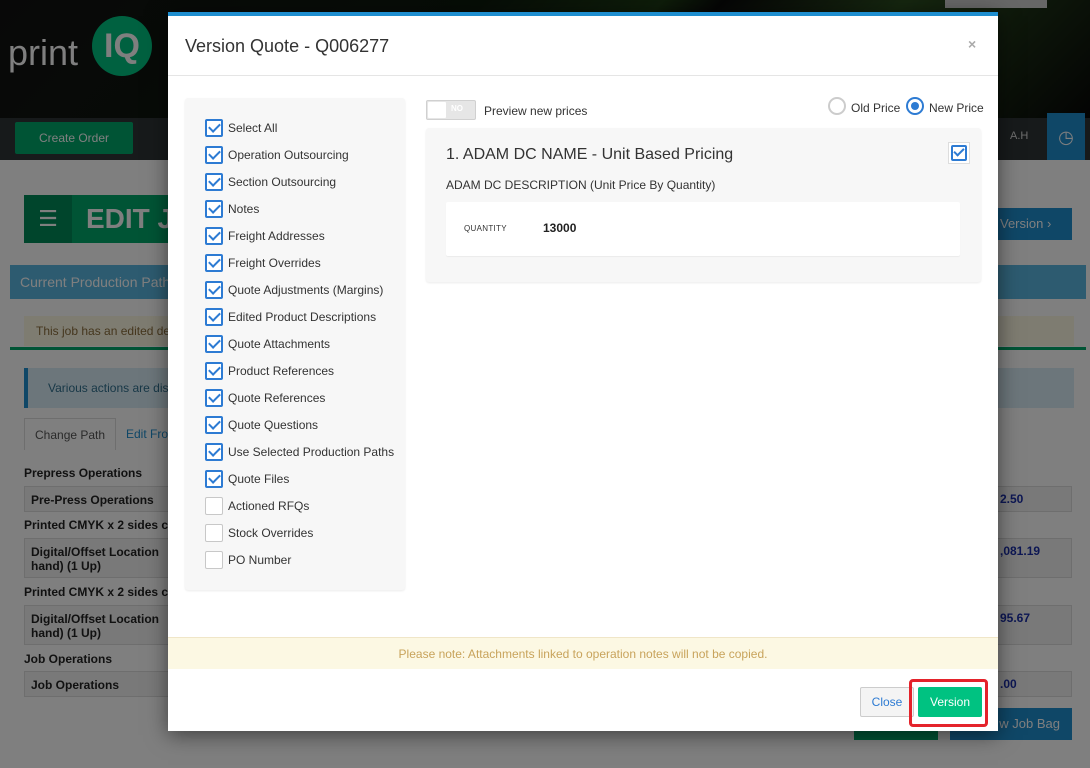  What do you see at coordinates (277, 398) in the screenshot?
I see `option-label: Quote References` at bounding box center [277, 398].